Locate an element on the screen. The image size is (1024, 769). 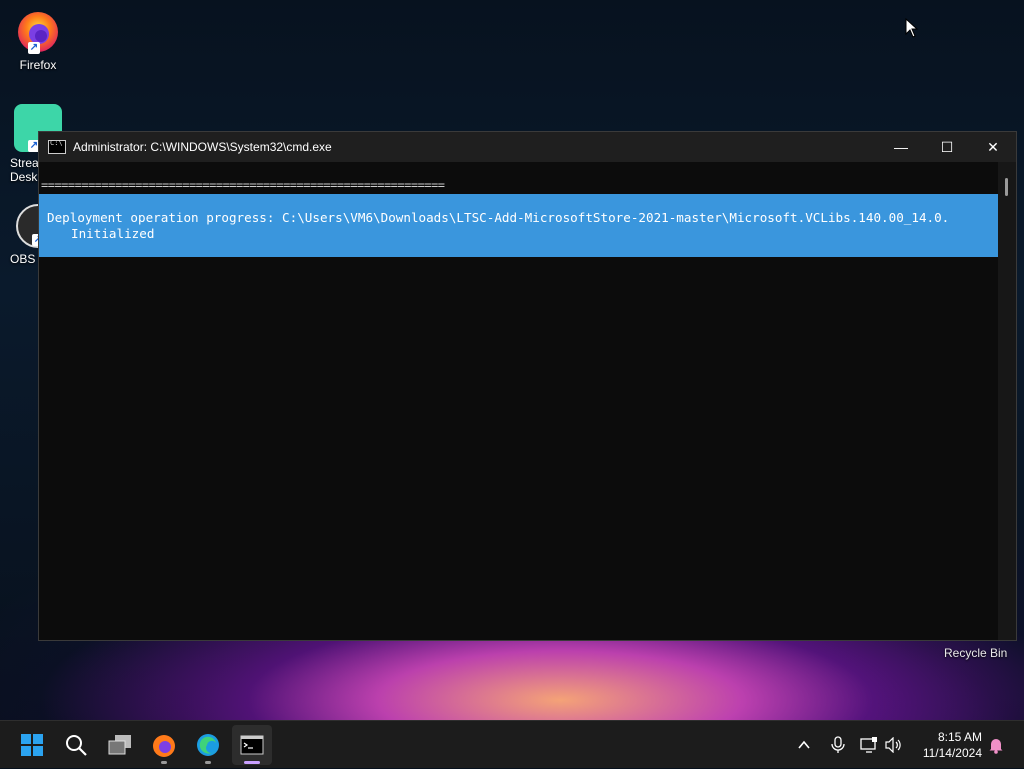
edge-icon is located at coordinates (208, 745).